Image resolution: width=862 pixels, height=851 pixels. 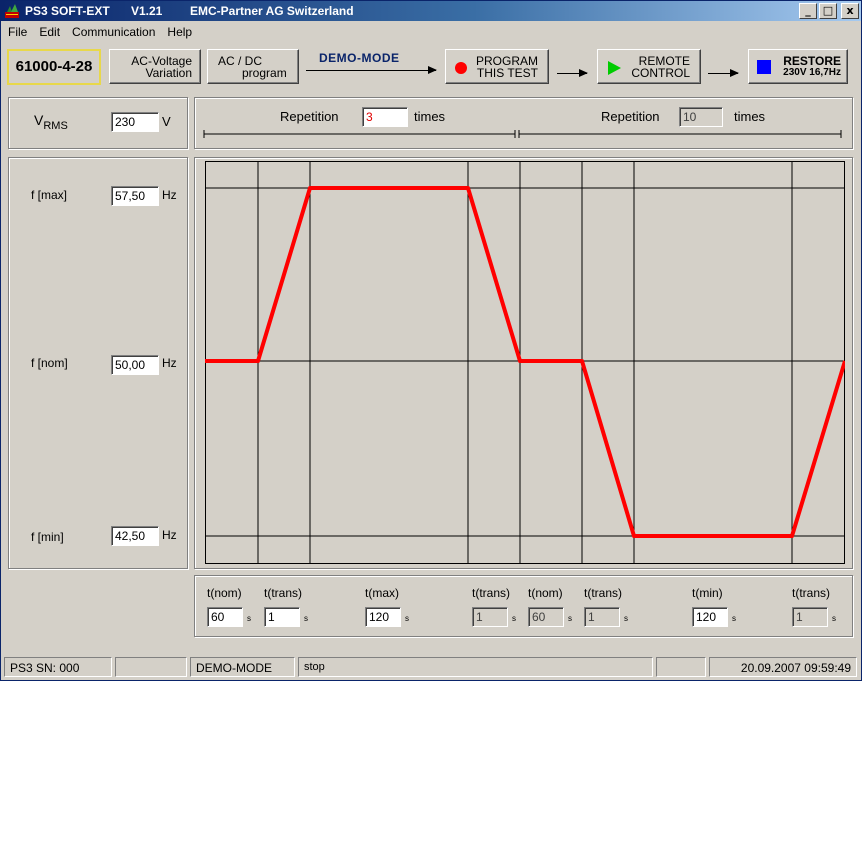 I want to click on time-input-6: 1, so click(x=602, y=617).